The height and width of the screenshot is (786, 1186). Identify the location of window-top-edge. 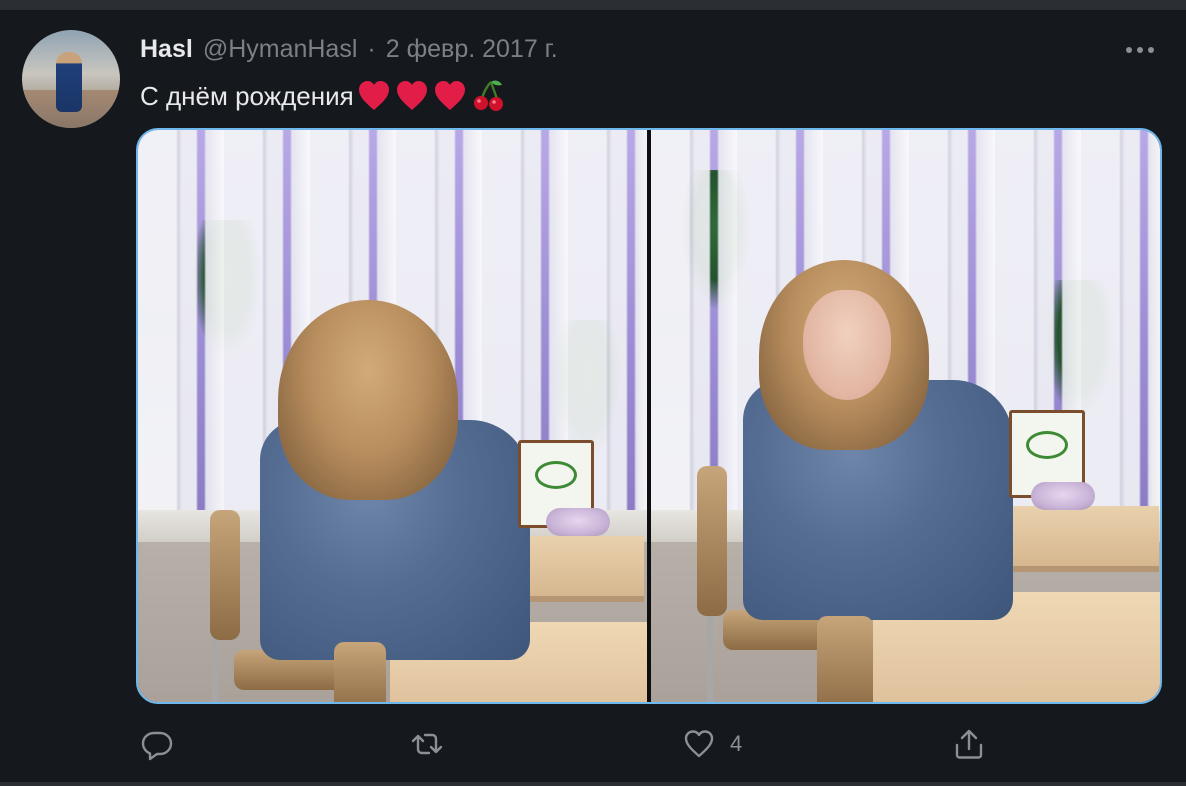
(593, 5).